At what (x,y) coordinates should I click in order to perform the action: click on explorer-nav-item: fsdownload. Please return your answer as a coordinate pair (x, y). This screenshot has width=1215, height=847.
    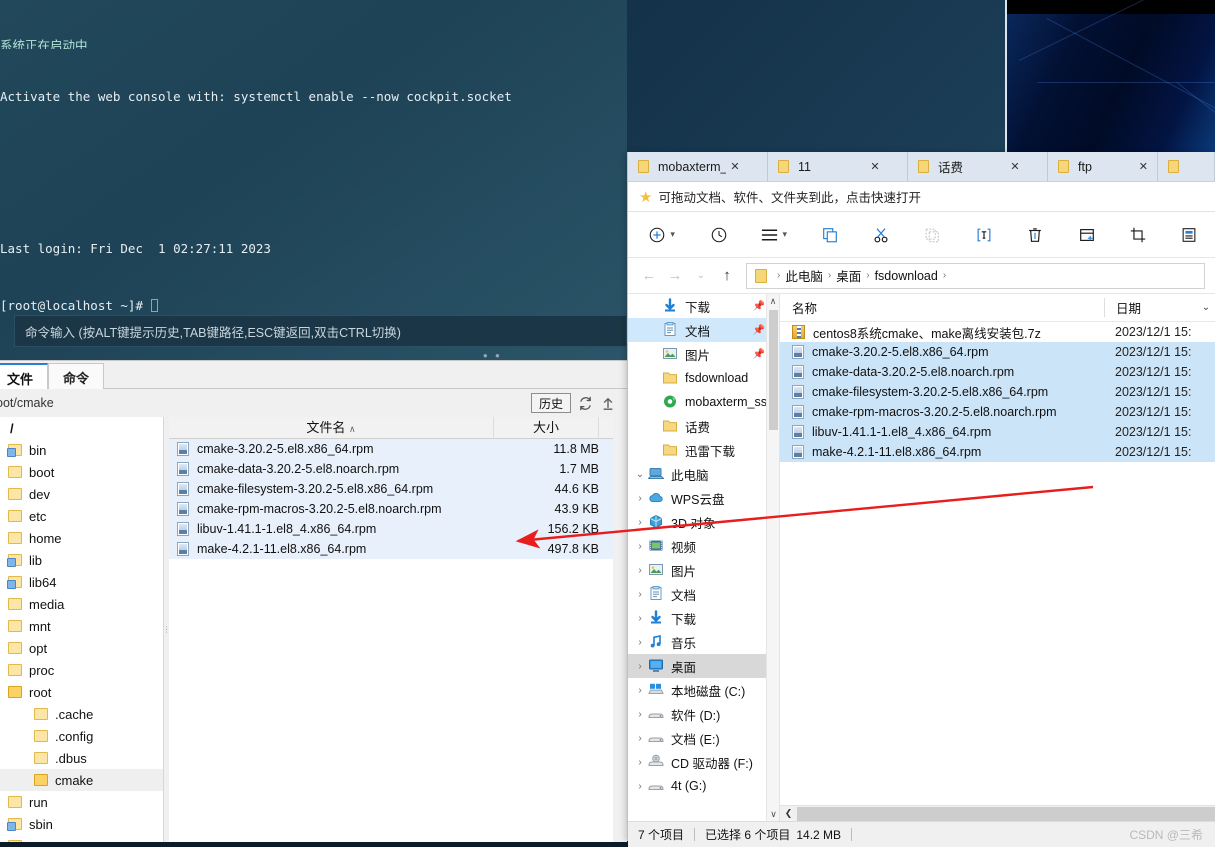
    Looking at the image, I should click on (703, 378).